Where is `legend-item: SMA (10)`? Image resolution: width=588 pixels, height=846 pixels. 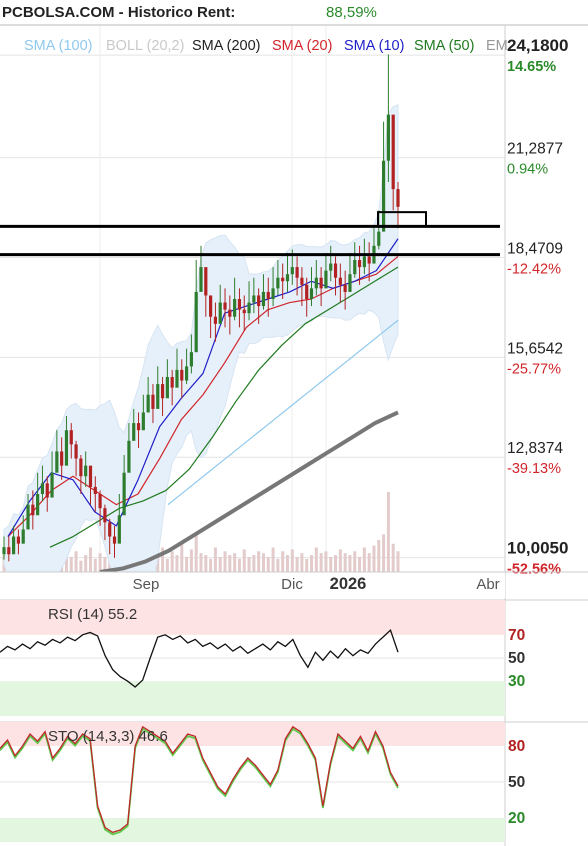 legend-item: SMA (10) is located at coordinates (374, 46).